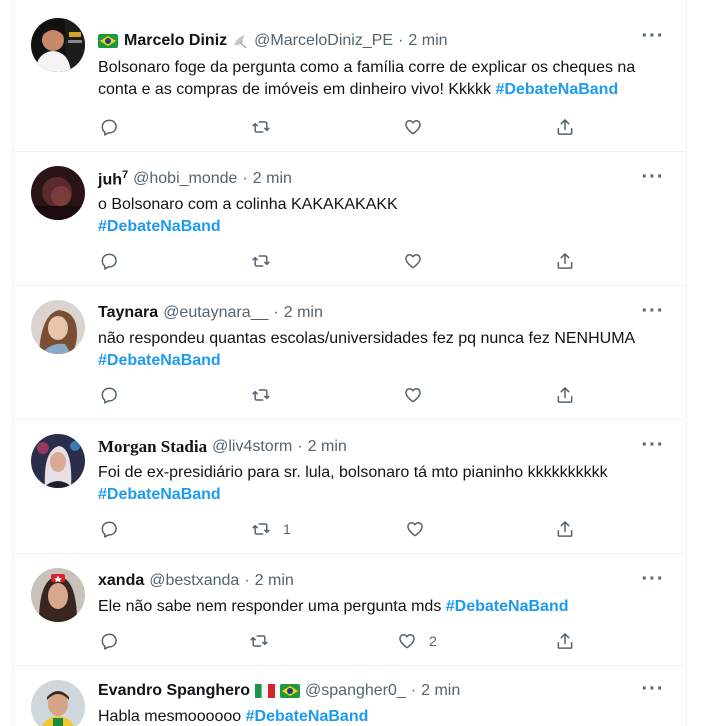 The width and height of the screenshot is (725, 726). Describe the element at coordinates (152, 447) in the screenshot. I see `author-name: Morgan Stadia` at that location.